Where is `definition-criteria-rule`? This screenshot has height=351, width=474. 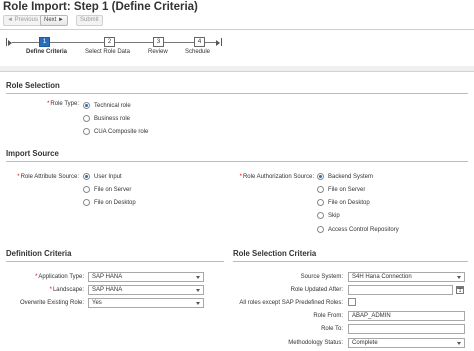
definition-criteria-rule is located at coordinates (115, 261).